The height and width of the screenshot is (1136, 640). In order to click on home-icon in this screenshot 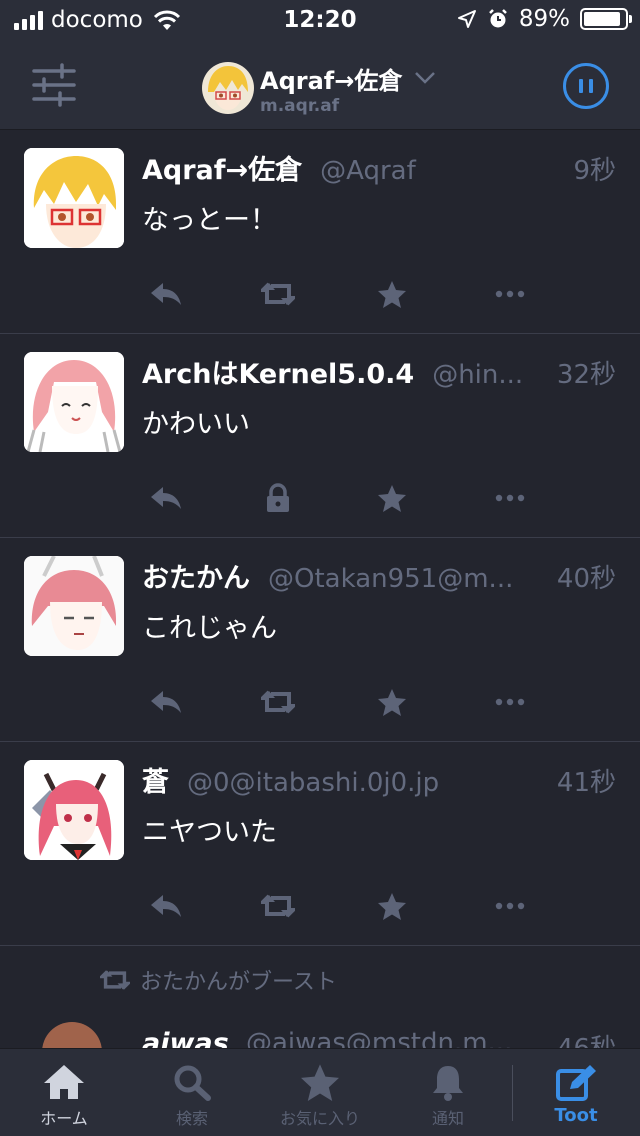, I will do `click(64, 1082)`.